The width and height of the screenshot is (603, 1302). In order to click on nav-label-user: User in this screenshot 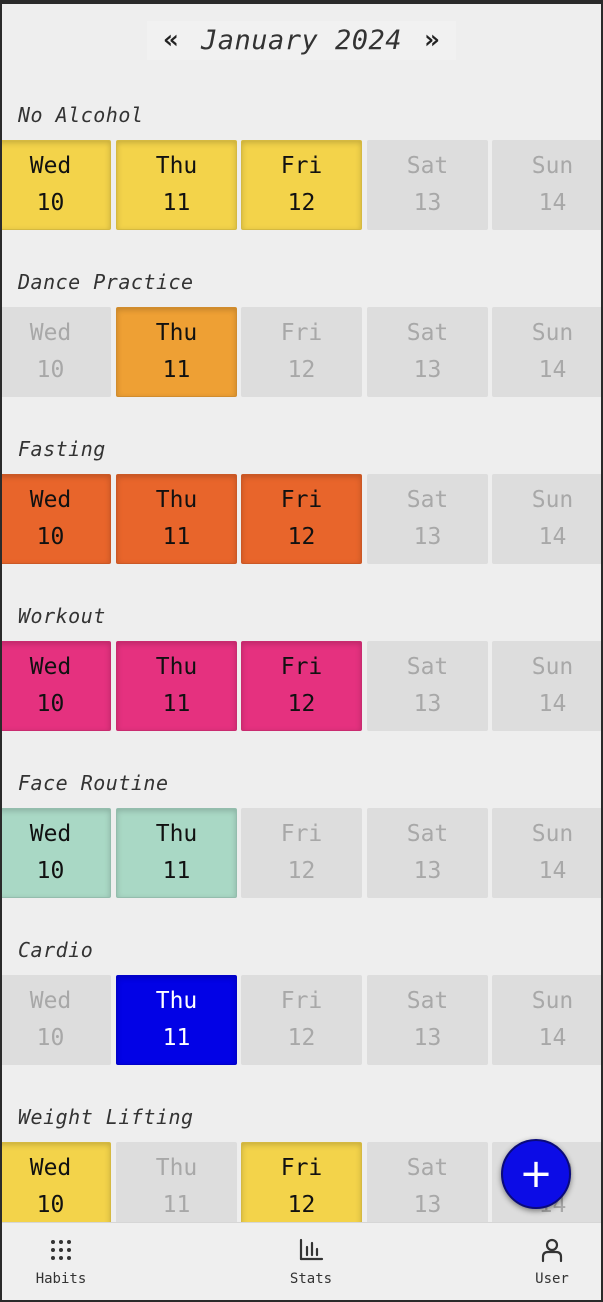, I will do `click(552, 1279)`.